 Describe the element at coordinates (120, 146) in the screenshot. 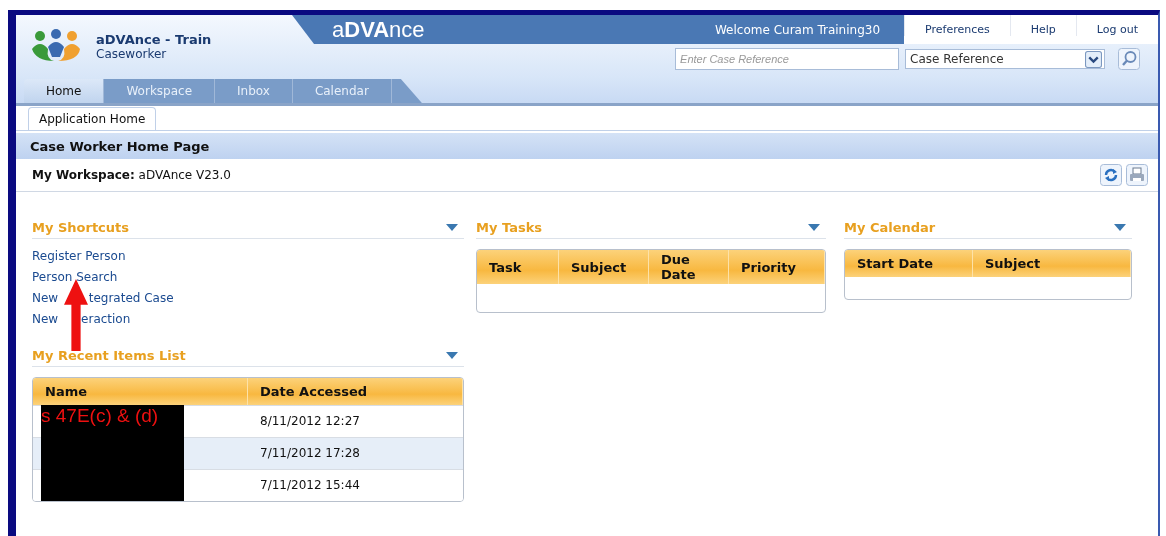

I see `page-title: Case Worker Home Page` at that location.